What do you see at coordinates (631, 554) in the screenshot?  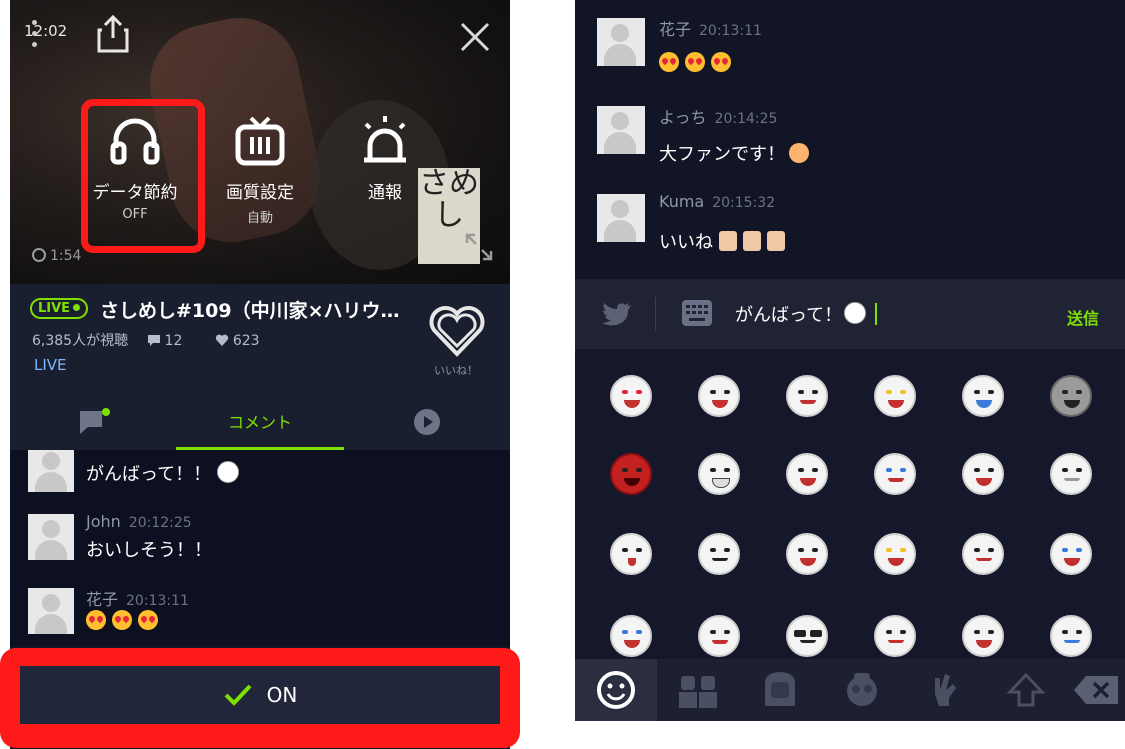 I see `sticker-surprised` at bounding box center [631, 554].